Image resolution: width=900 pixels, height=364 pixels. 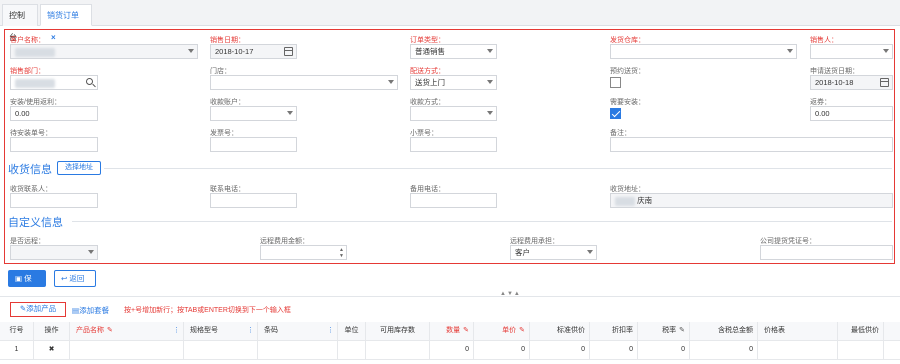 What do you see at coordinates (453, 51) in the screenshot?
I see `order-type-select: 普通销售` at bounding box center [453, 51].